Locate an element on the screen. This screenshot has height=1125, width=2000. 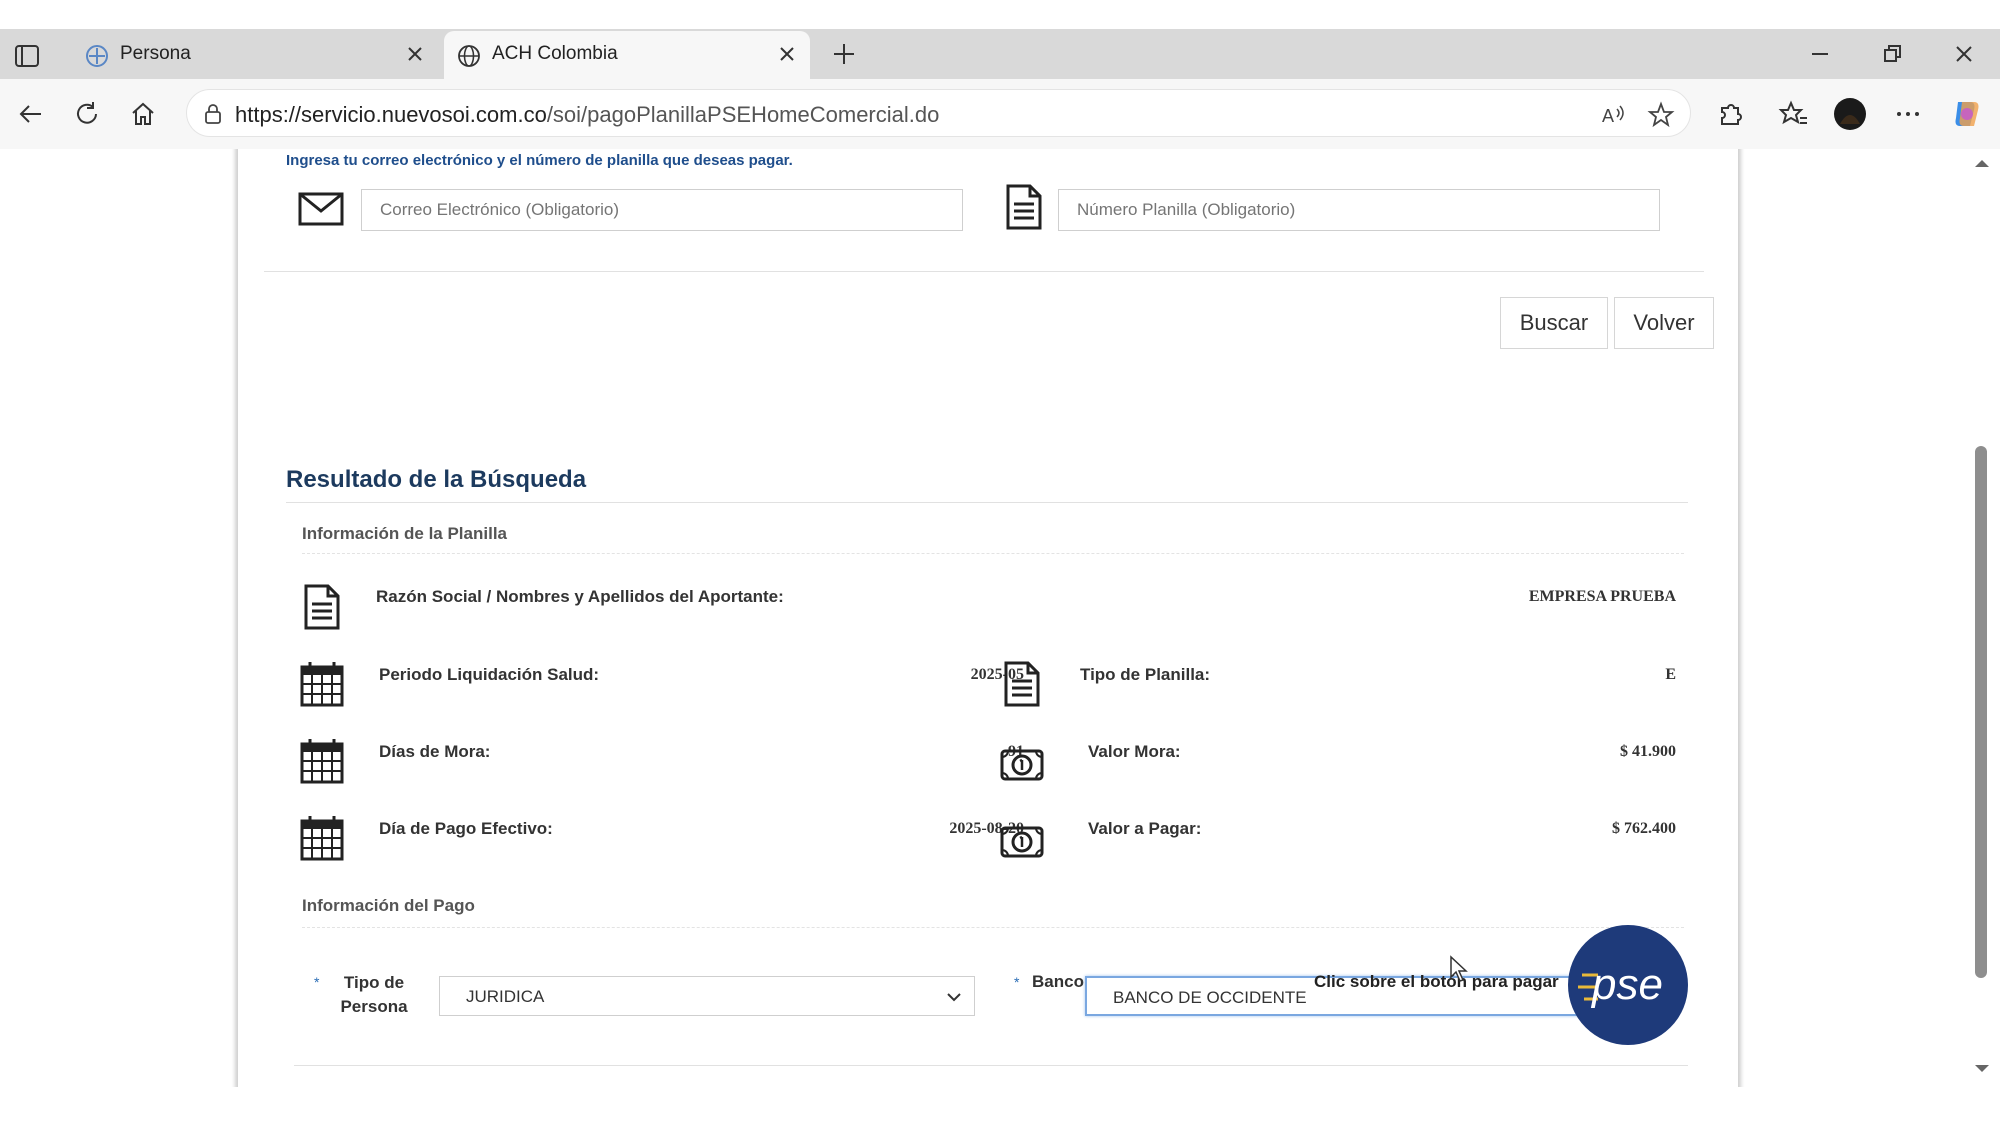
tipo-planilla-label: Tipo de Planilla: is located at coordinates (1145, 674).